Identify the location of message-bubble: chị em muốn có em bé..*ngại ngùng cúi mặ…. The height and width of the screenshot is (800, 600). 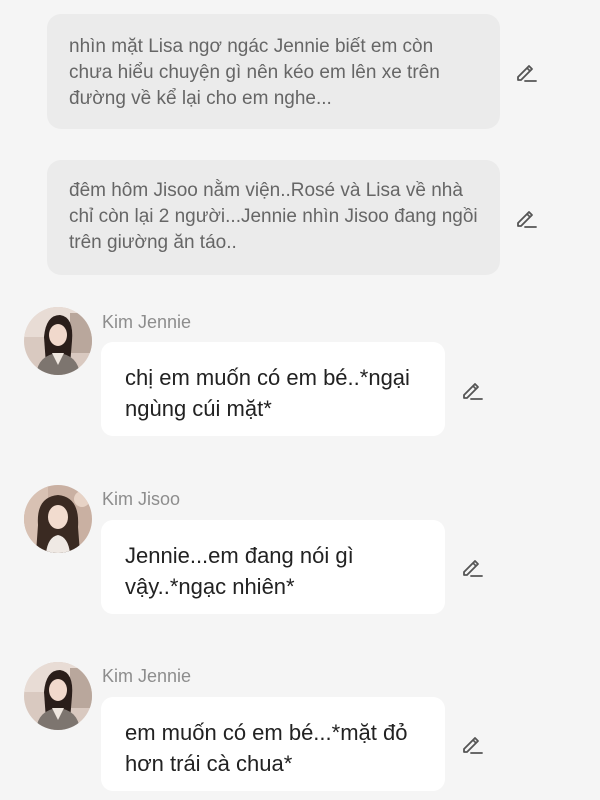
(273, 389).